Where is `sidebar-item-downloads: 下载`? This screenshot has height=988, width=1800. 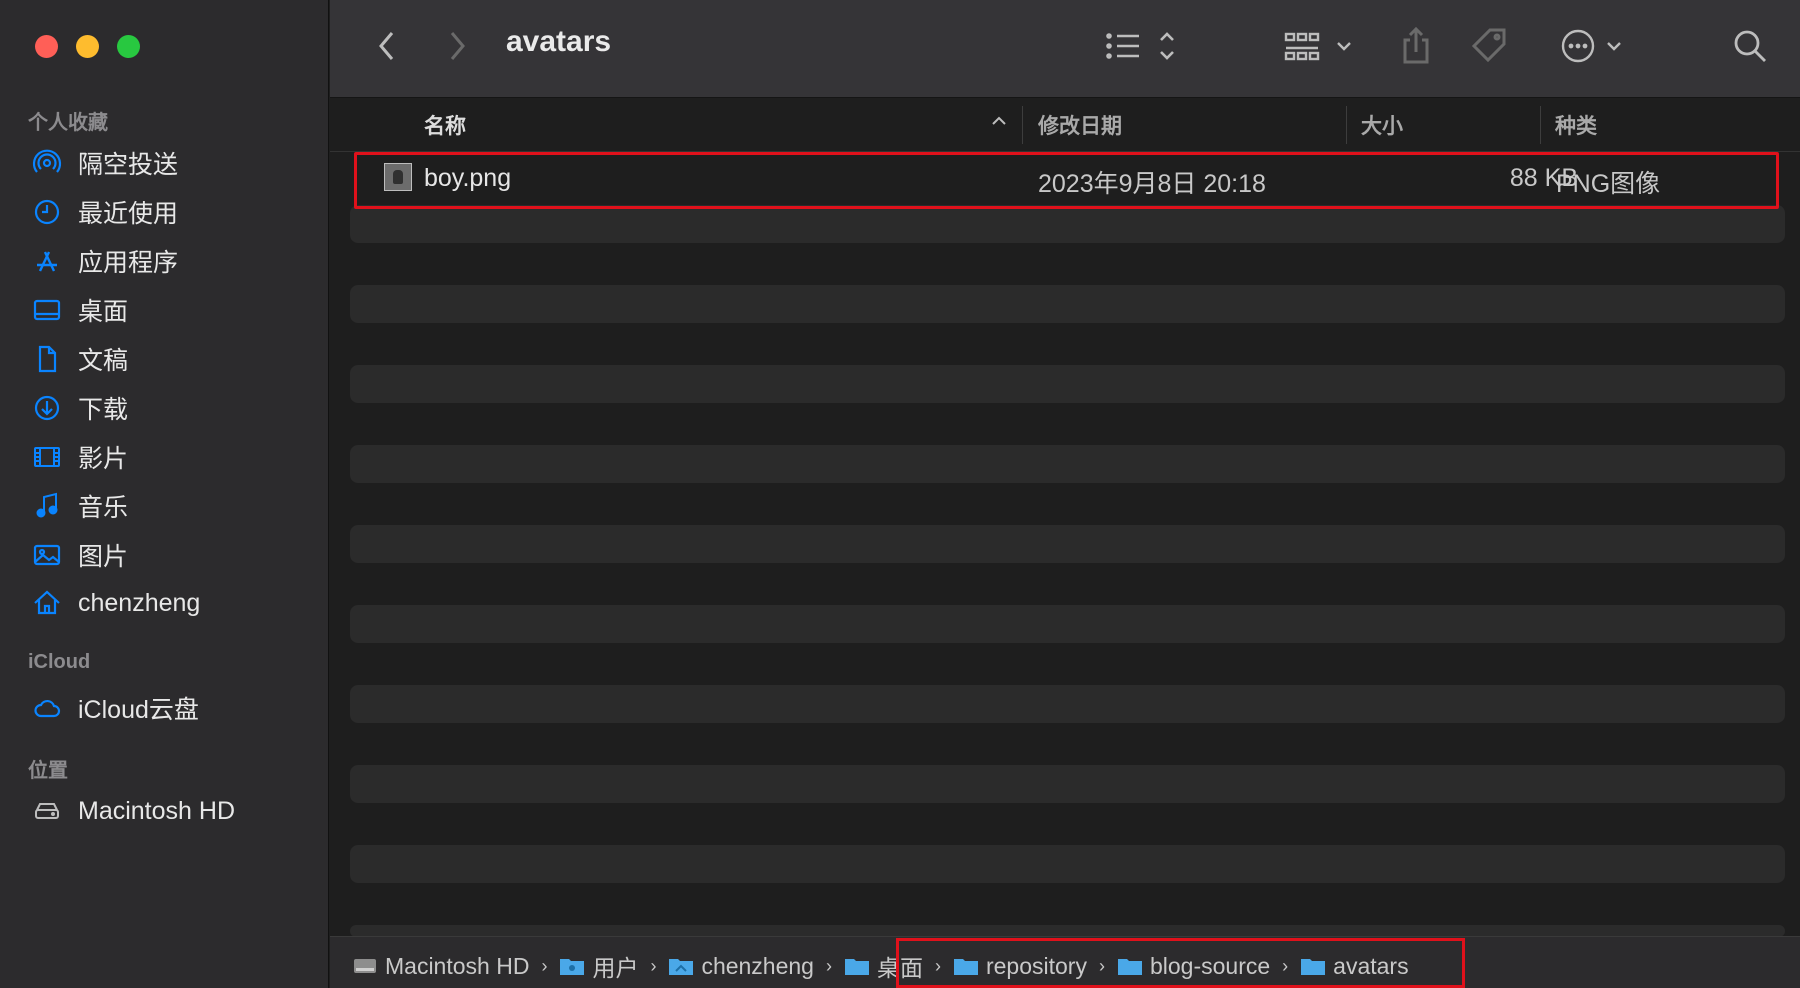 sidebar-item-downloads: 下载 is located at coordinates (175, 408).